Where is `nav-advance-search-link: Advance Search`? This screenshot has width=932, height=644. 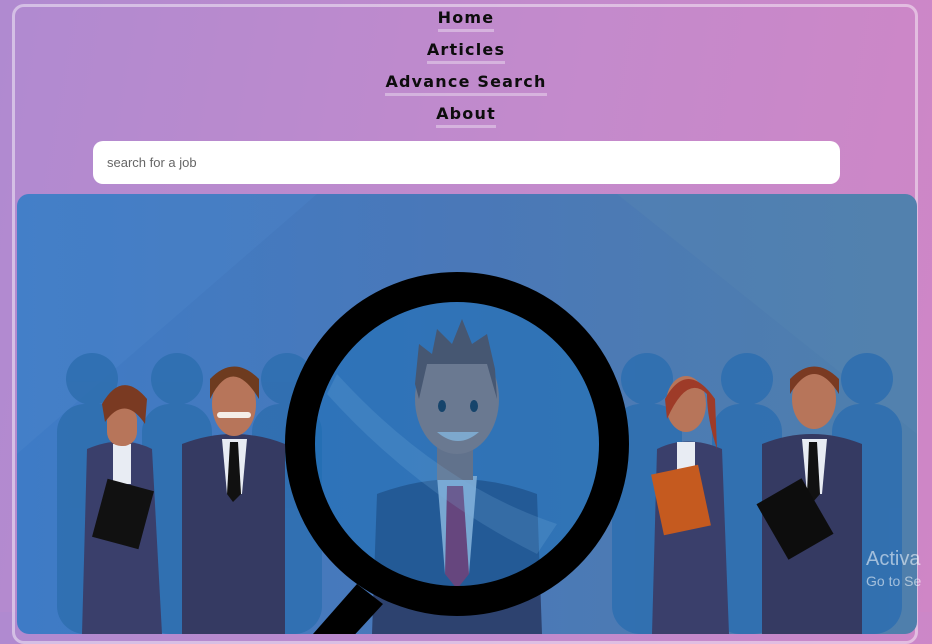 nav-advance-search-link: Advance Search is located at coordinates (466, 84).